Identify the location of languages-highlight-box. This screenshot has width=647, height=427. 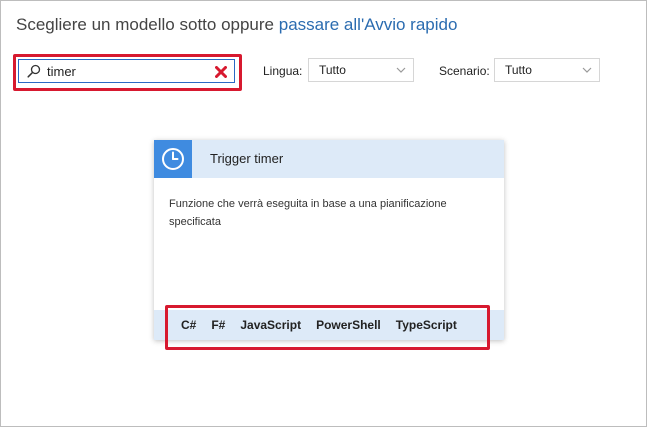
(327, 327).